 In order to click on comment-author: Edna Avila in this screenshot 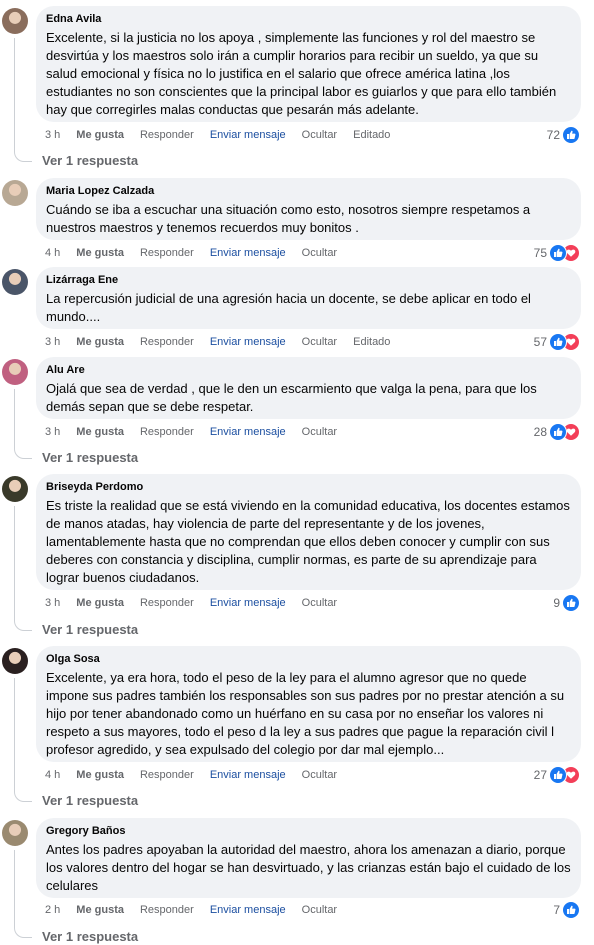, I will do `click(308, 19)`.